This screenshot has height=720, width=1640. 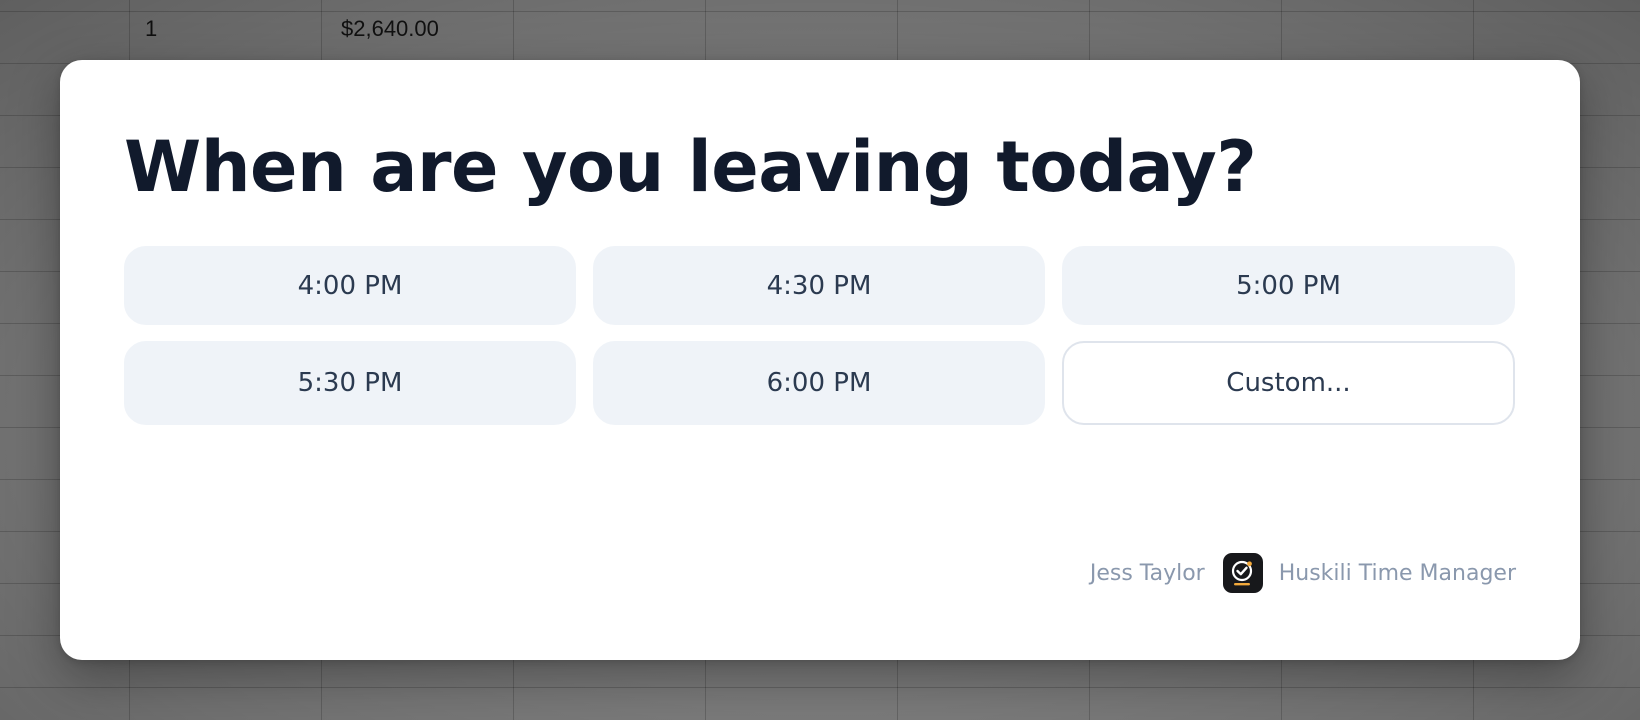 What do you see at coordinates (350, 285) in the screenshot?
I see `option-400pm-button: 4:00 PM` at bounding box center [350, 285].